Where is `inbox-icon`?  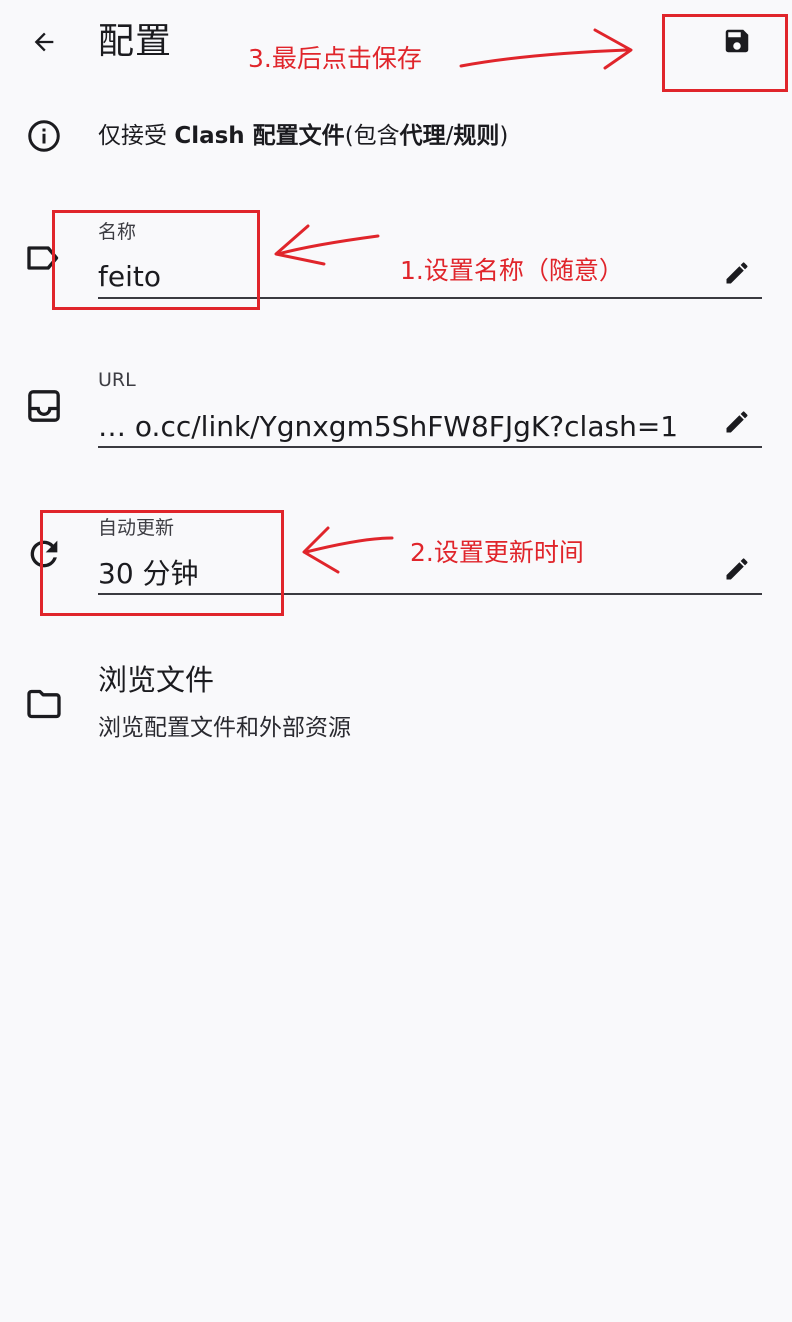
inbox-icon is located at coordinates (44, 406).